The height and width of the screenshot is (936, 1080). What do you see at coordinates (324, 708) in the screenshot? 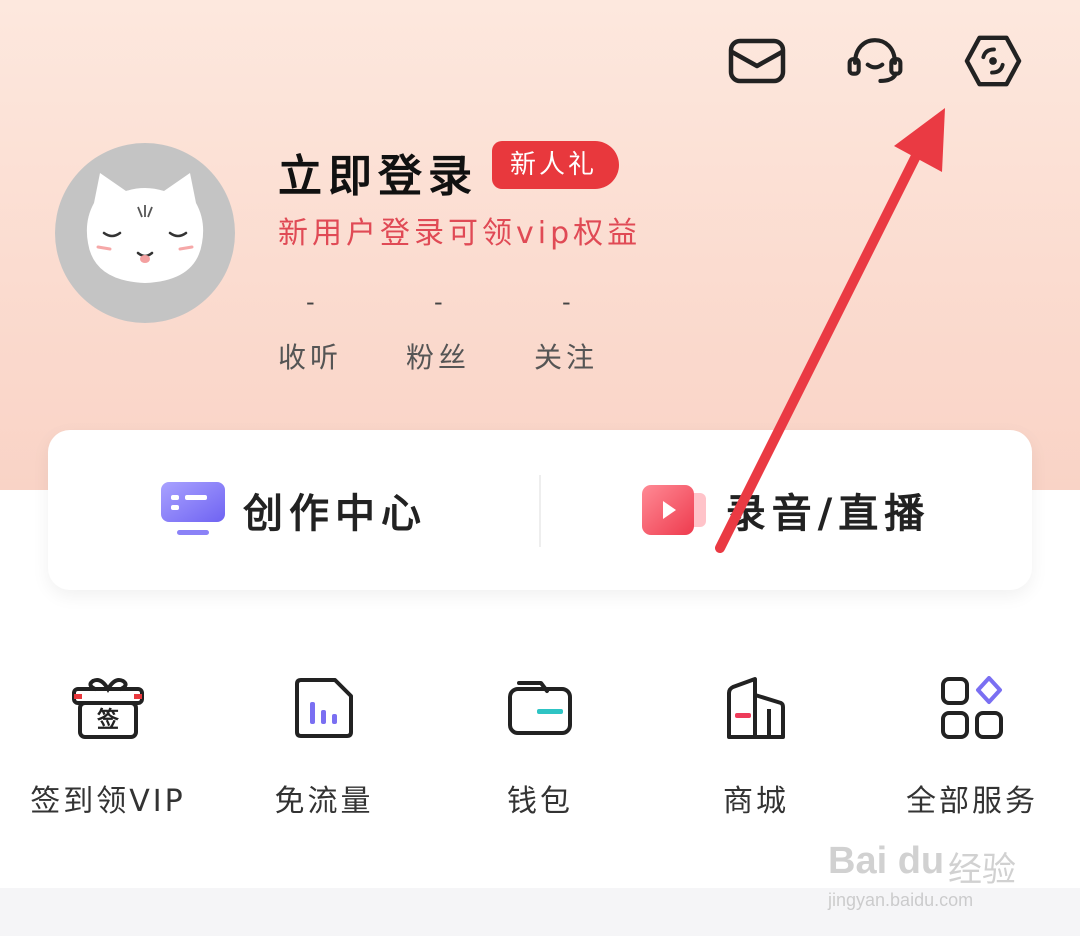
I see `data-free-icon` at bounding box center [324, 708].